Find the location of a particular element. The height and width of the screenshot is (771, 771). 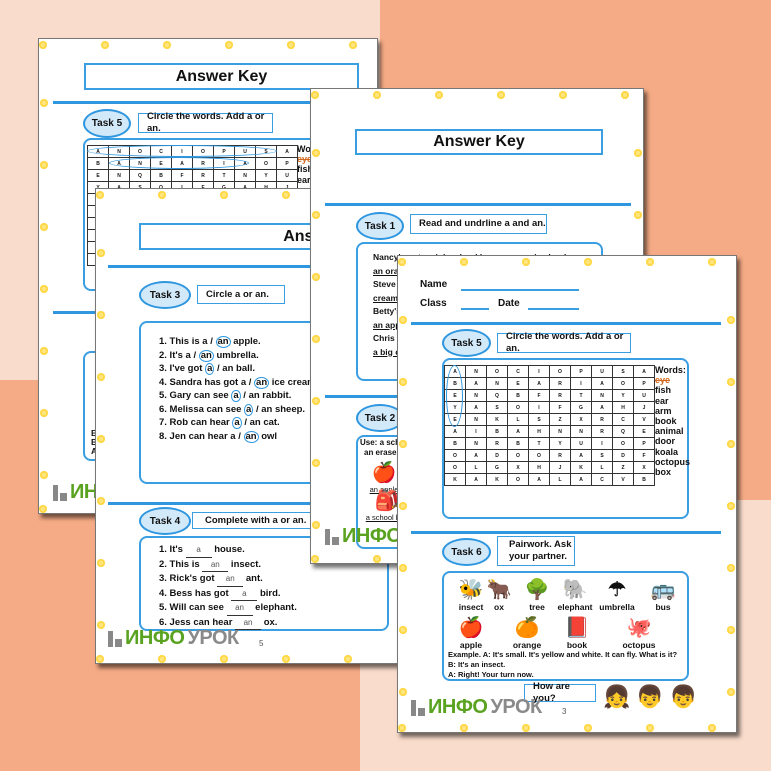

word: fish is located at coordinates (663, 390).